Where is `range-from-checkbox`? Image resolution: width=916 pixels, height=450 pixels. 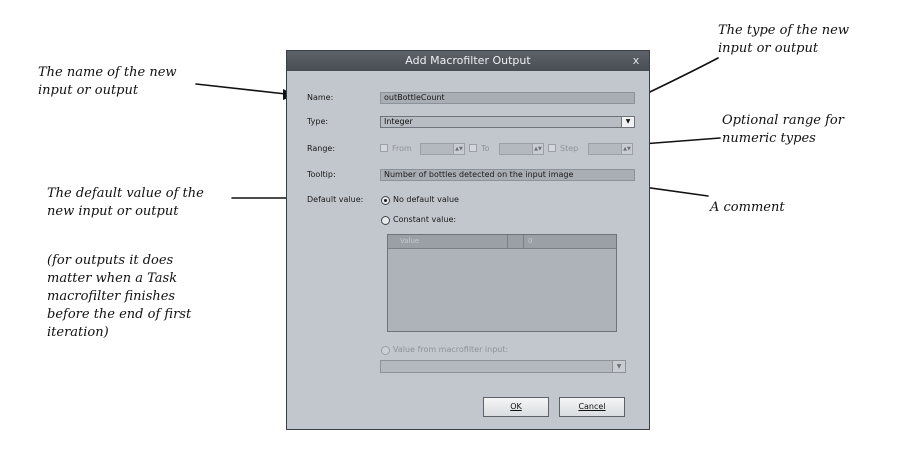
range-from-checkbox is located at coordinates (384, 148).